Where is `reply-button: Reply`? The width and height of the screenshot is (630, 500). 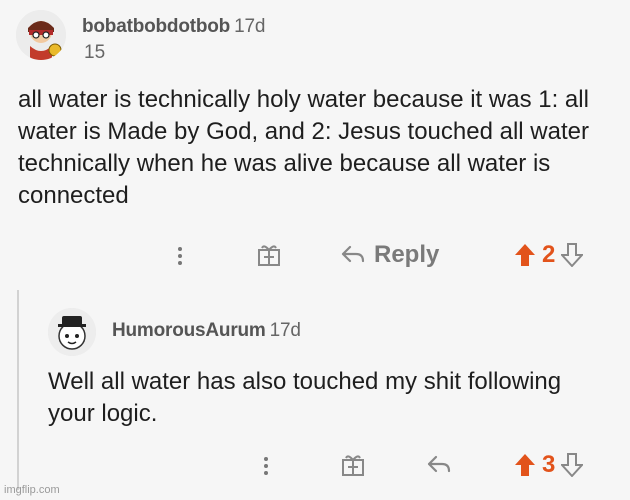 reply-button: Reply is located at coordinates (389, 255).